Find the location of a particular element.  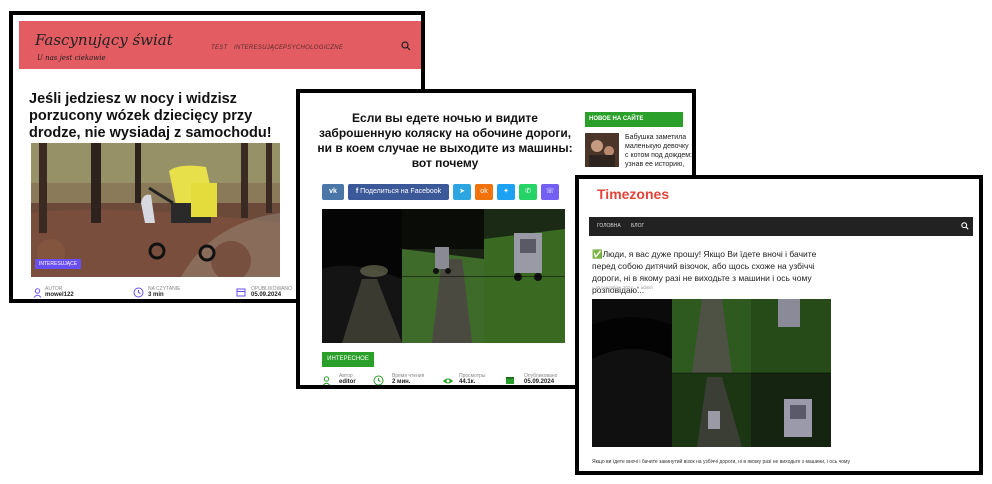

twitter-share-button: ✦ is located at coordinates (506, 192).